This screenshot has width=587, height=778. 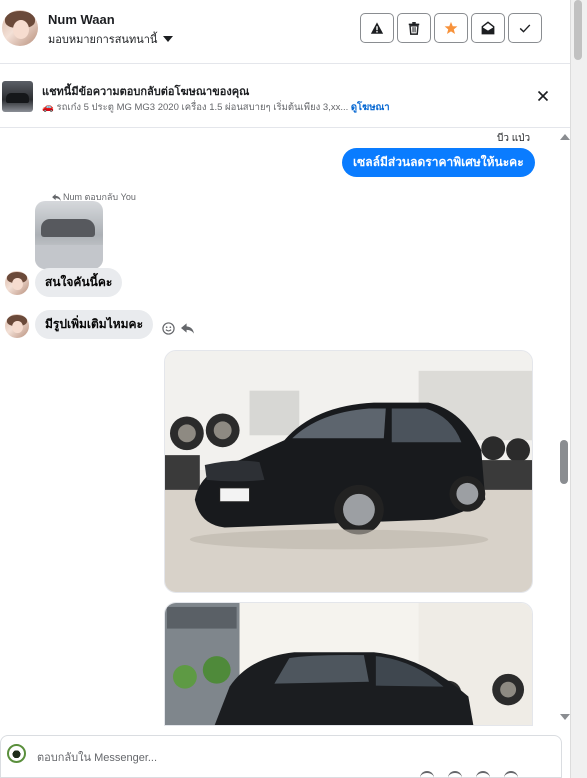 What do you see at coordinates (69, 235) in the screenshot?
I see `replied-ad-image` at bounding box center [69, 235].